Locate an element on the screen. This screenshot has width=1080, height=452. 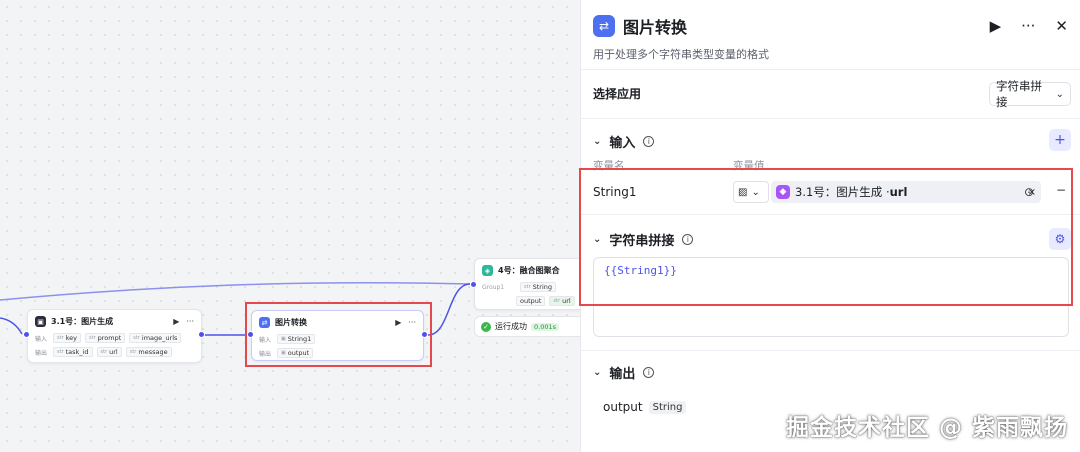
edge-to-merge is located at coordinates (235, 291).